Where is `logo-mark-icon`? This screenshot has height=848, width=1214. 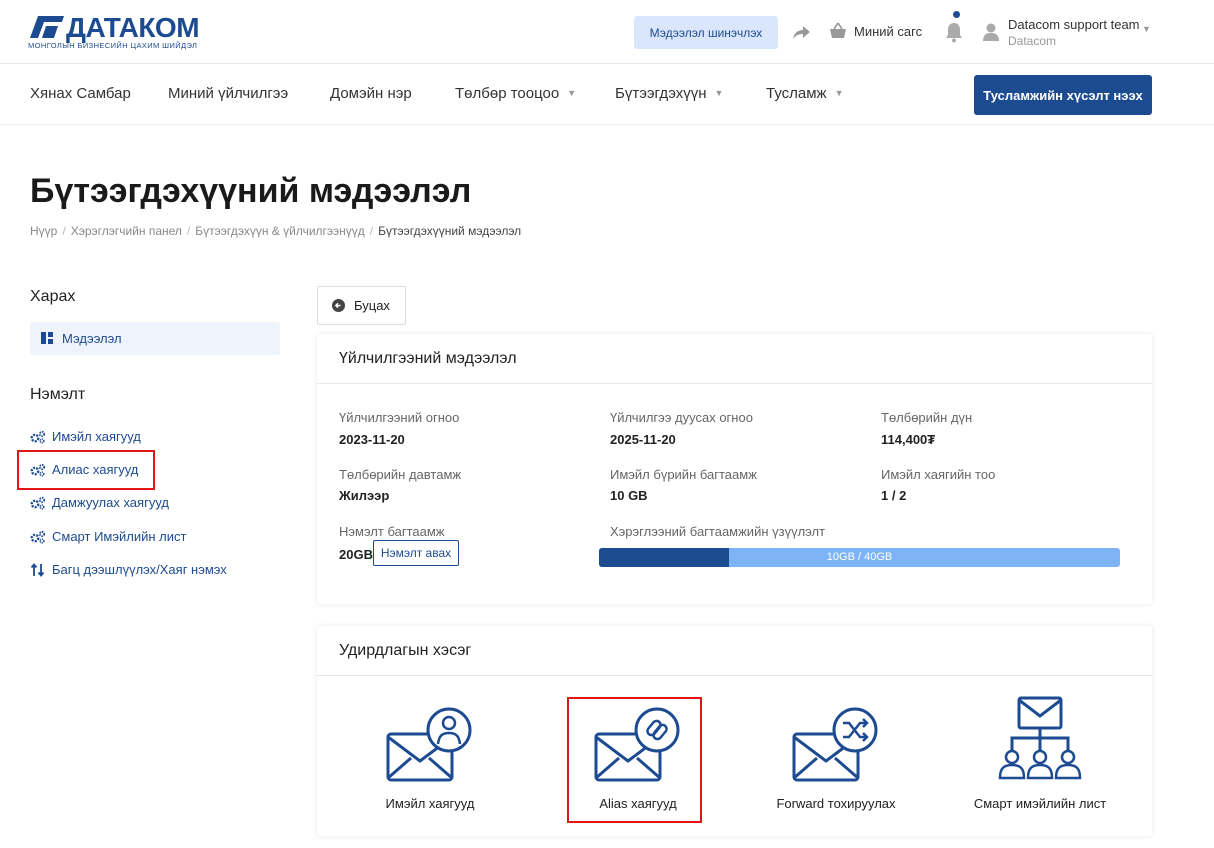
logo-mark-icon is located at coordinates (47, 27).